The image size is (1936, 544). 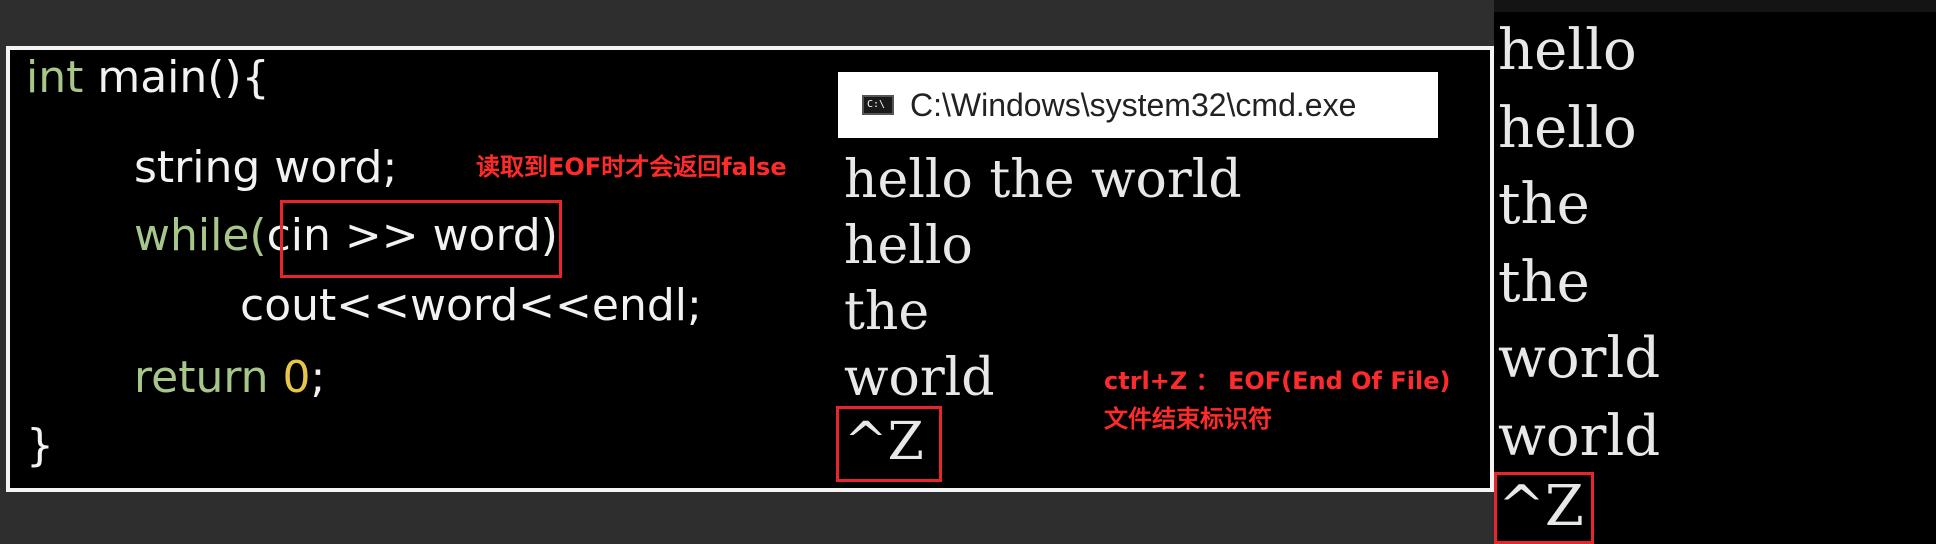 I want to click on keyword-while: while(, so click(x=200, y=235).